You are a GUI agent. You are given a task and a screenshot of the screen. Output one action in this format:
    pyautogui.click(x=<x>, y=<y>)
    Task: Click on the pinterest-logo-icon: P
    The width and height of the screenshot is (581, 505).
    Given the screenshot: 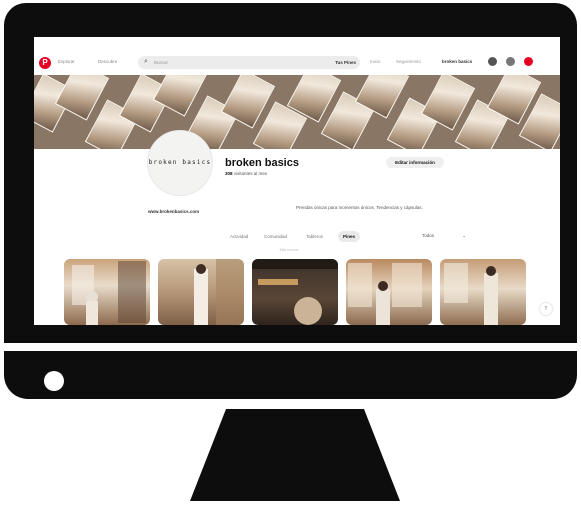 What is the action you would take?
    pyautogui.click(x=45, y=63)
    